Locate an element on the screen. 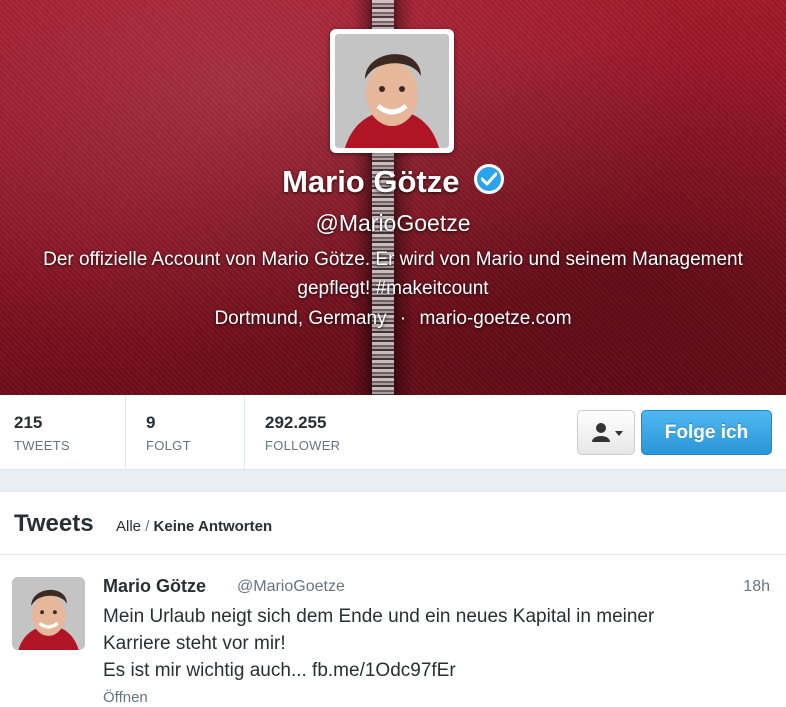 Image resolution: width=786 pixels, height=707 pixels. avatar-photo is located at coordinates (392, 91).